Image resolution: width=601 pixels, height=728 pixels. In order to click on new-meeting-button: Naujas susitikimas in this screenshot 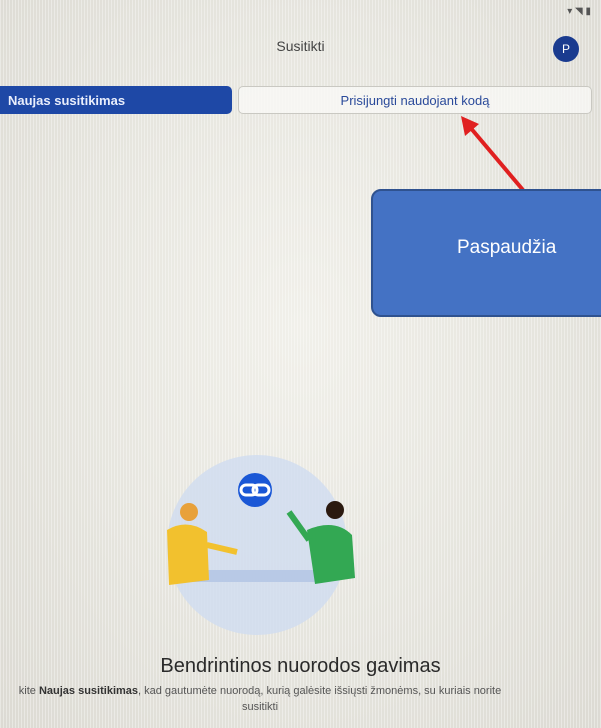, I will do `click(116, 100)`.